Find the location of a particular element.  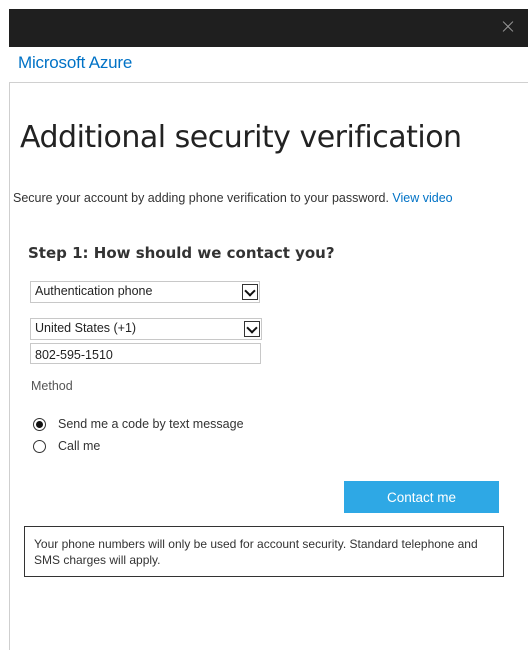

brand-logo-text: Microsoft Azure is located at coordinates (75, 62).